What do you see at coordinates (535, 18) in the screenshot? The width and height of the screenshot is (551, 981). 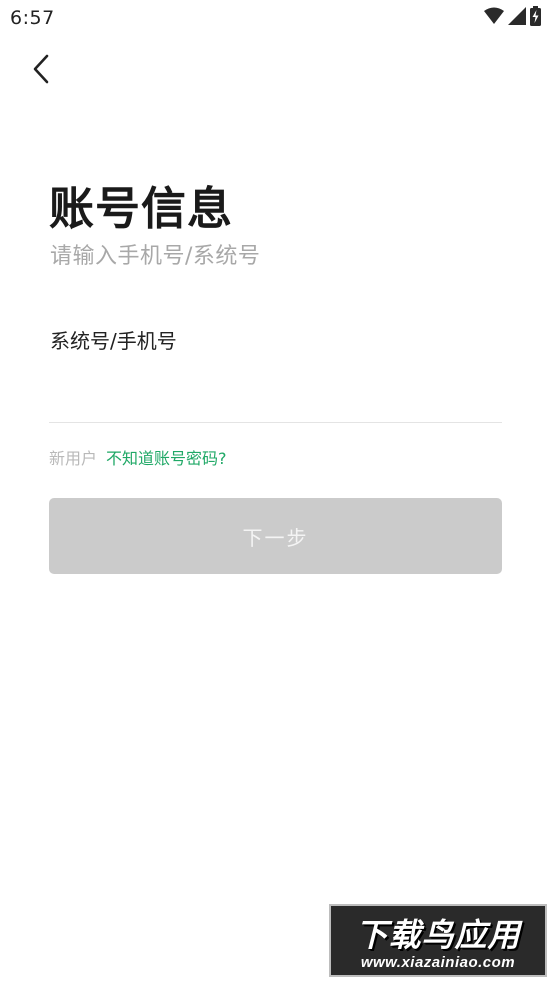 I see `battery-charging-icon` at bounding box center [535, 18].